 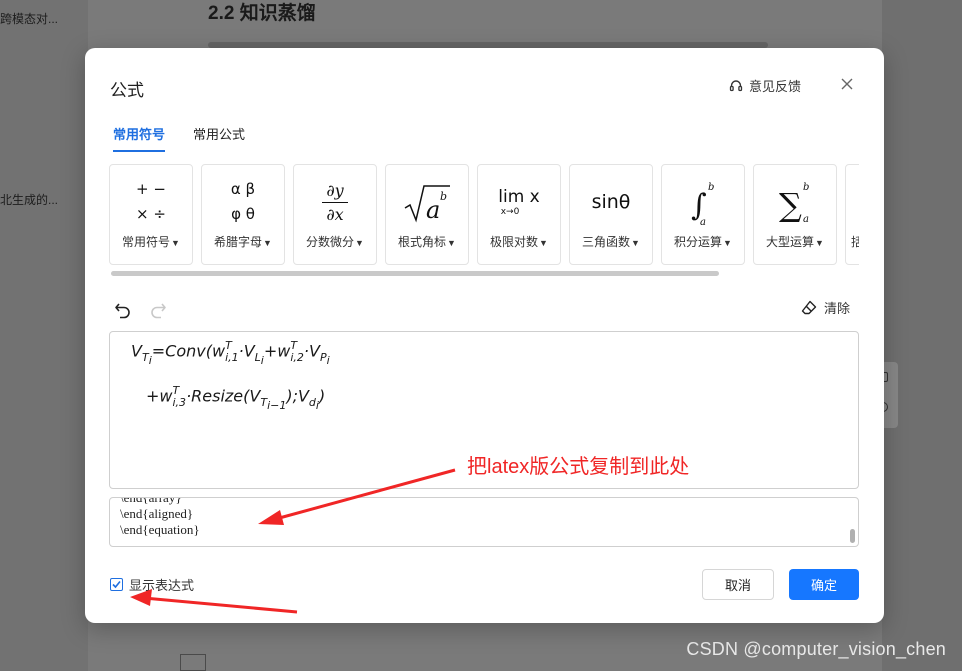 What do you see at coordinates (179, 138) in the screenshot?
I see `tab-bar: 常用符号 常用公式` at bounding box center [179, 138].